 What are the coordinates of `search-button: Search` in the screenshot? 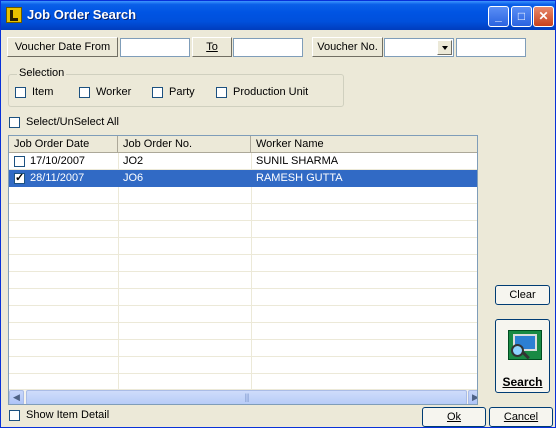 It's located at (522, 356).